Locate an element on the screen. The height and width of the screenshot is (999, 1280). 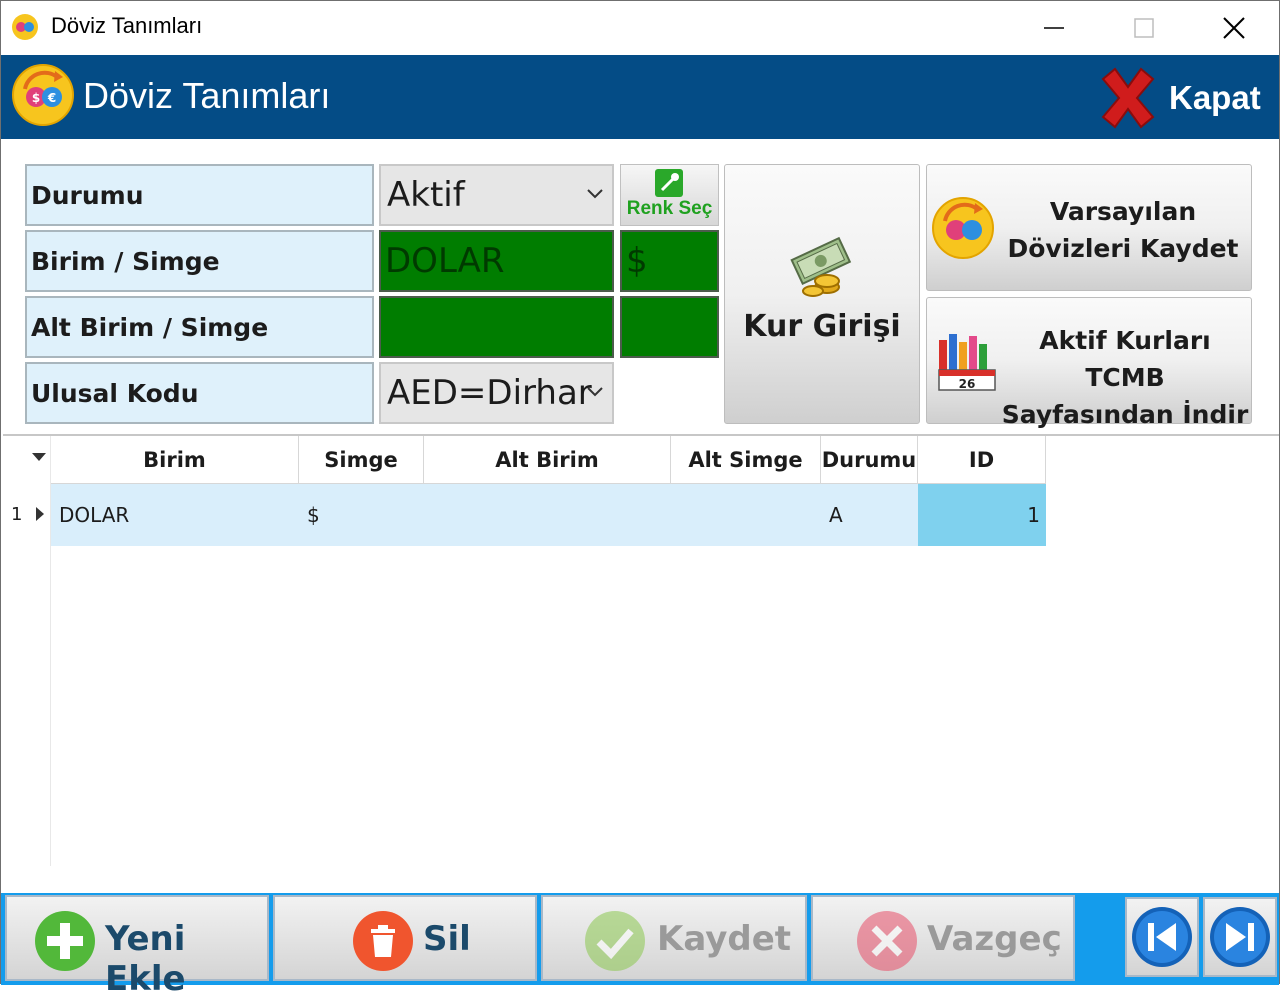
tcmb-line2: Sayfasından İndir is located at coordinates (1125, 414).